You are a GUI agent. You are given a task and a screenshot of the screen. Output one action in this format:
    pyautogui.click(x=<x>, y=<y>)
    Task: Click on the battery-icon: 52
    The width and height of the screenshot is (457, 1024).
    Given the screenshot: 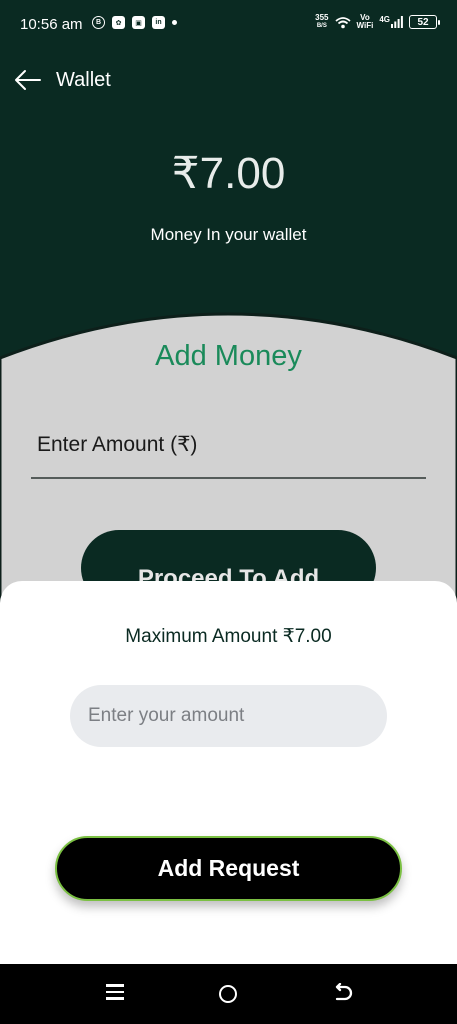 What is the action you would take?
    pyautogui.click(x=424, y=22)
    